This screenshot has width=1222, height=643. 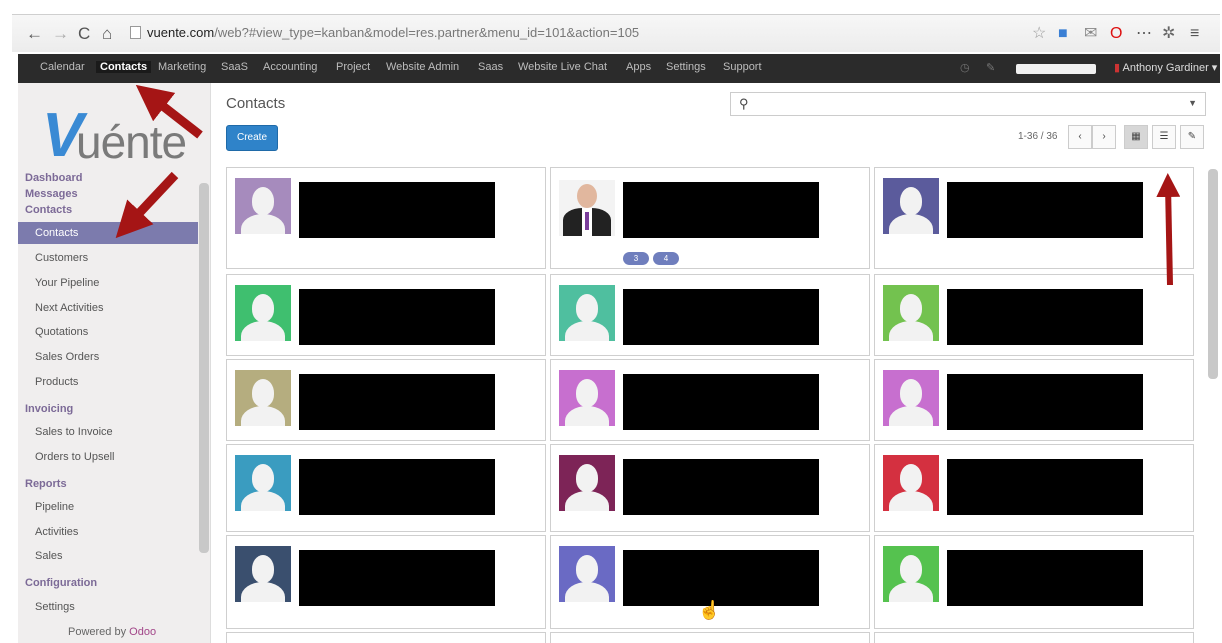 What do you see at coordinates (636, 258) in the screenshot?
I see `count-badge: 3` at bounding box center [636, 258].